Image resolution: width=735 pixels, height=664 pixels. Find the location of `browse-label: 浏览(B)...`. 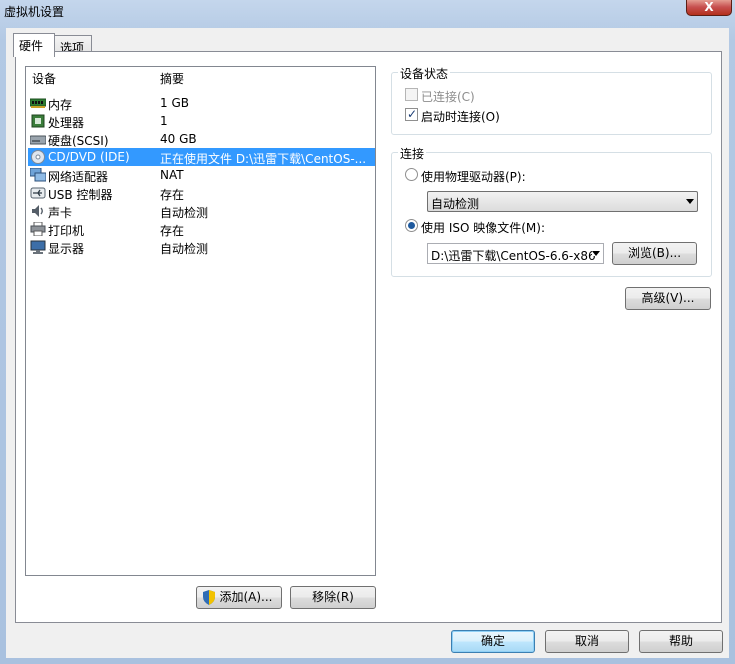

browse-label: 浏览(B)... is located at coordinates (654, 253).